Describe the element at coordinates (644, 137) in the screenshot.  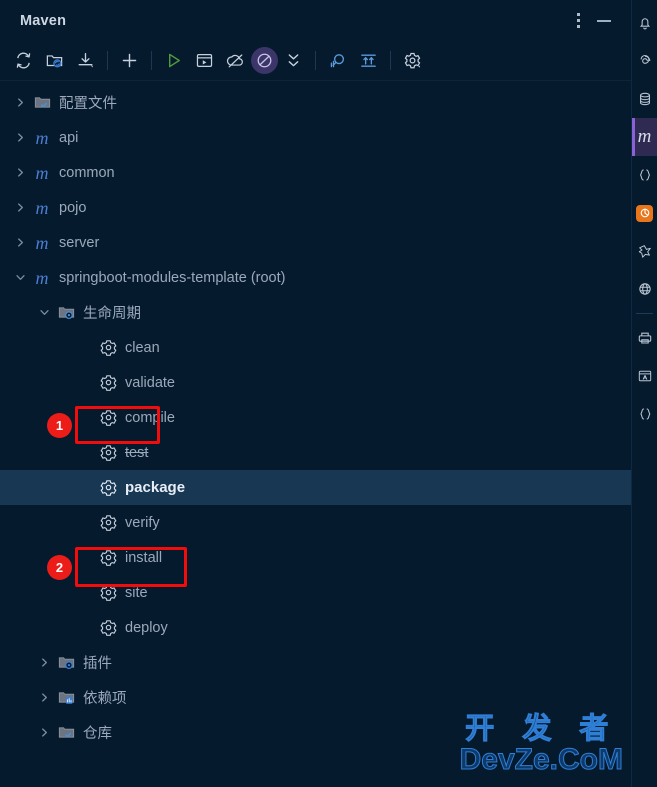
I see `maven-icon: m` at that location.